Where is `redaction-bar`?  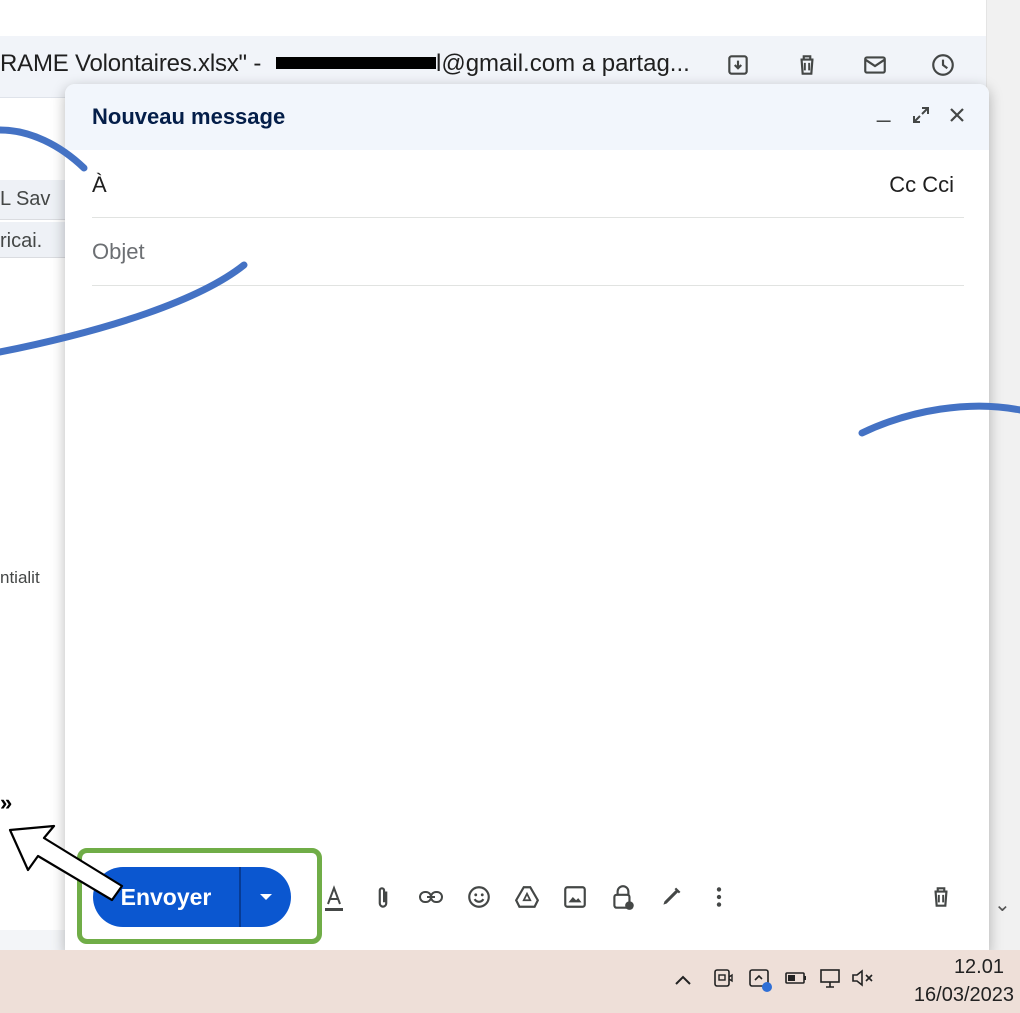 redaction-bar is located at coordinates (356, 63).